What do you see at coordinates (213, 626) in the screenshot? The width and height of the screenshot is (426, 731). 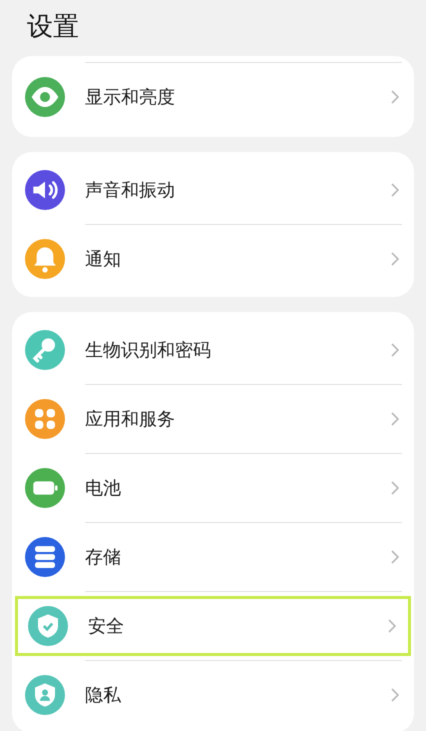 I see `settings-item: 安全` at bounding box center [213, 626].